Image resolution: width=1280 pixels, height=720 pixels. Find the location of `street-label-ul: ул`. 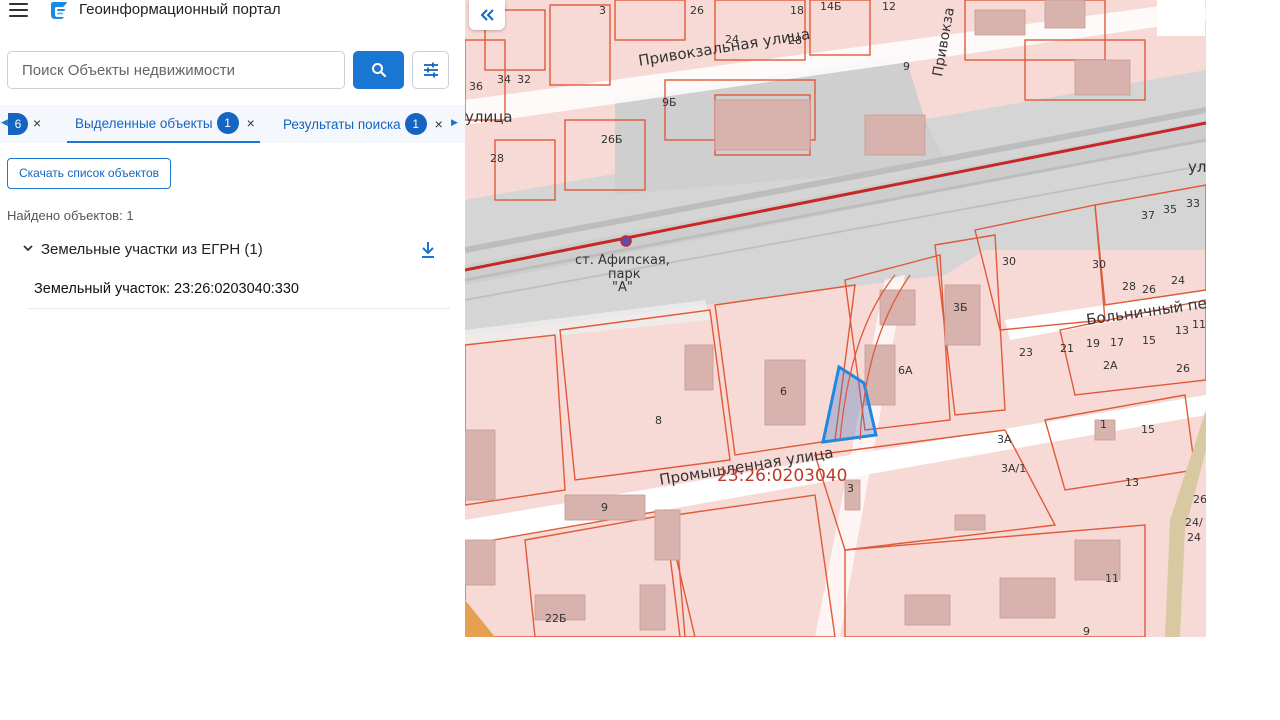

street-label-ul: ул is located at coordinates (1197, 167).